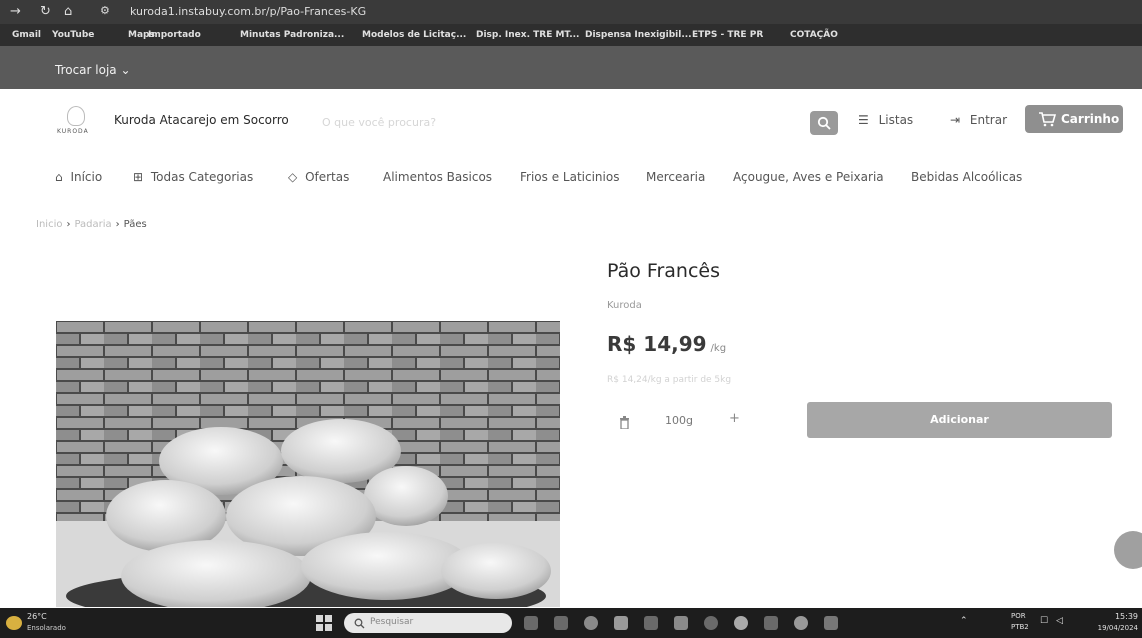  What do you see at coordinates (1059, 621) in the screenshot?
I see `volume-icon: ◁` at bounding box center [1059, 621].